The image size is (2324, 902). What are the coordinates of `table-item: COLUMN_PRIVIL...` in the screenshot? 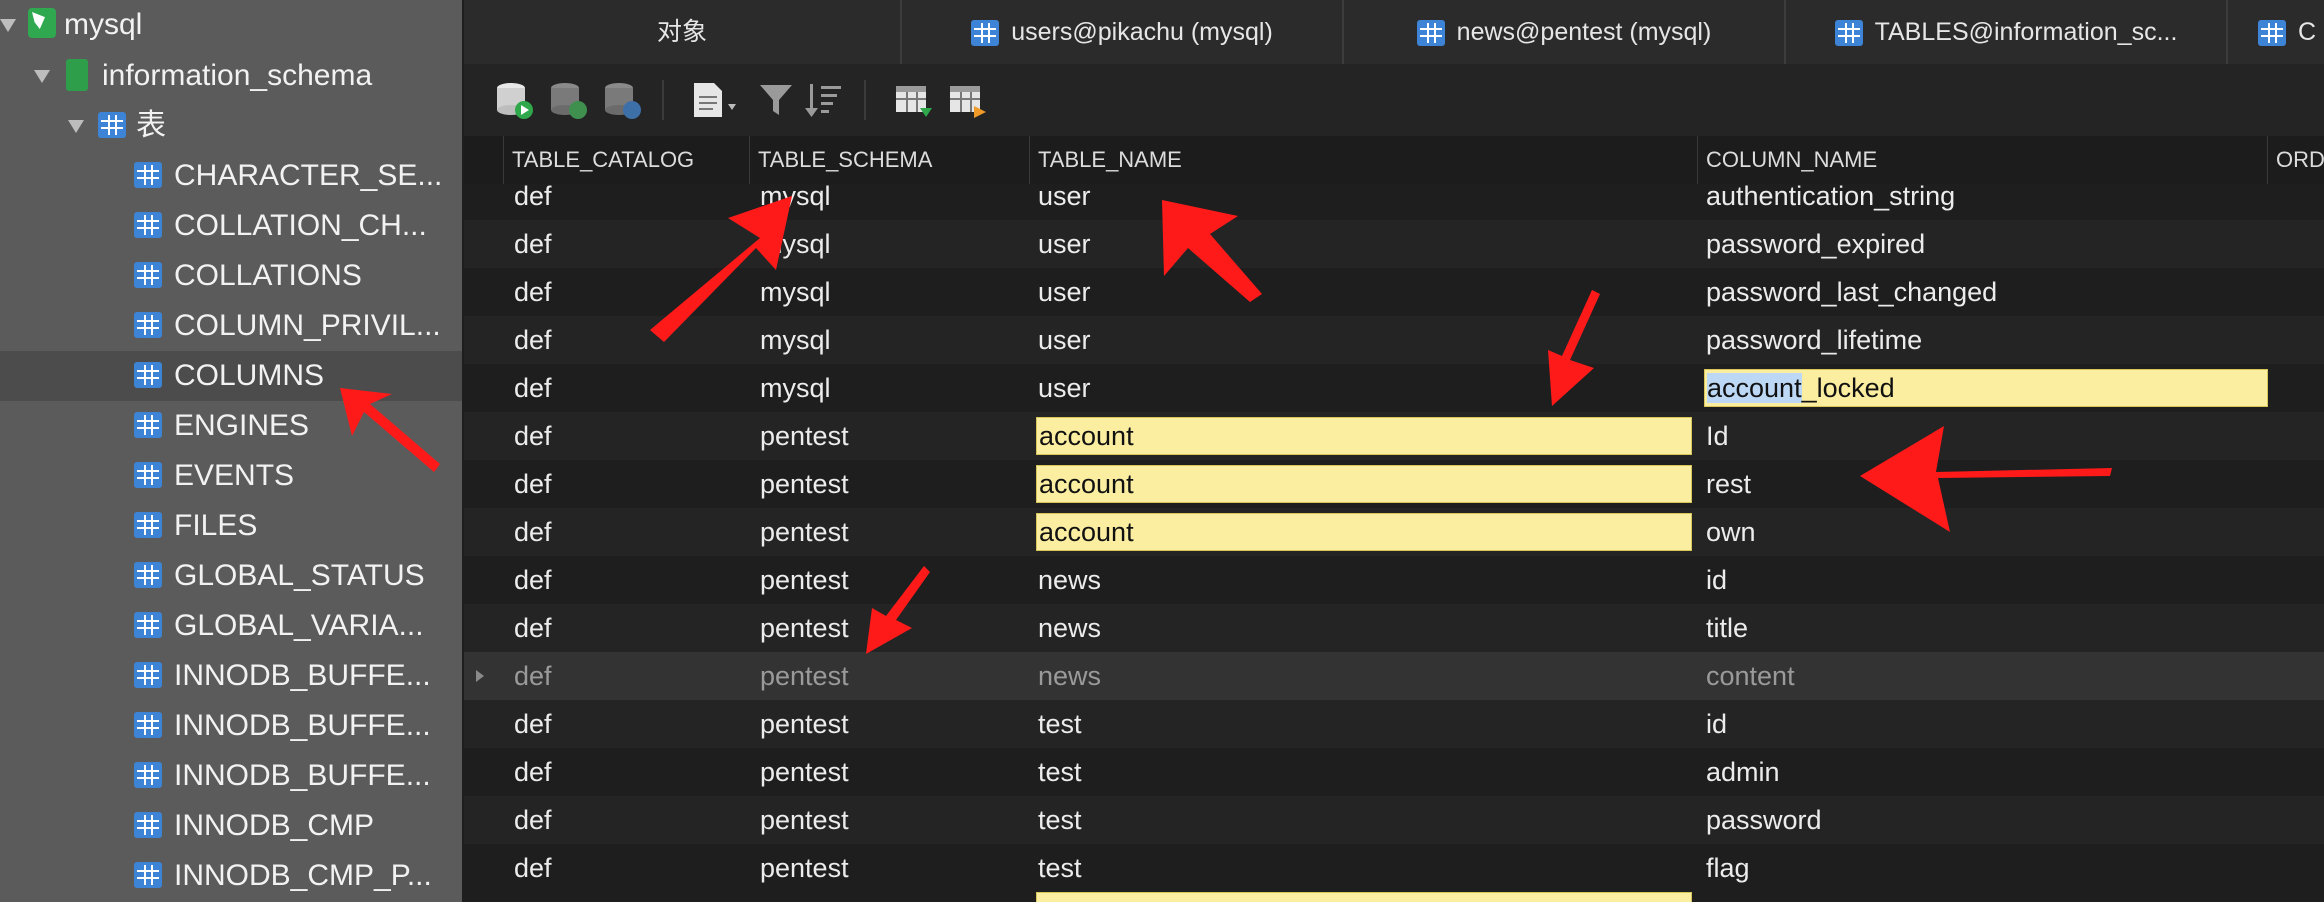 It's located at (231, 326).